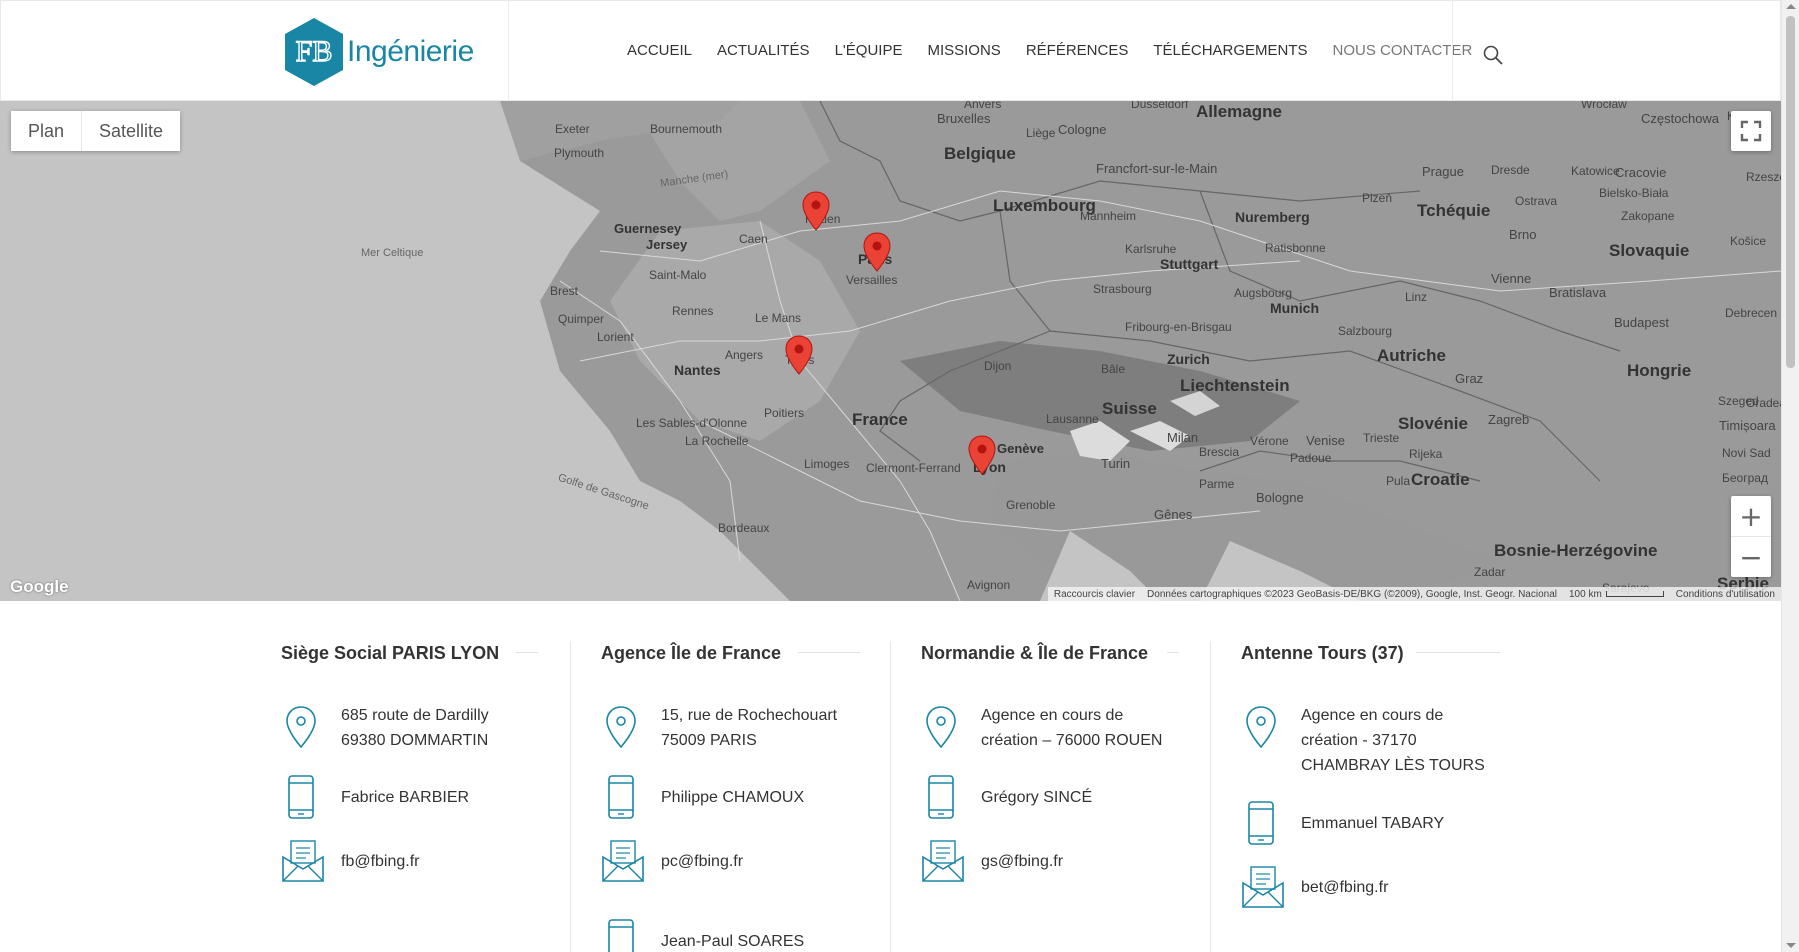  Describe the element at coordinates (744, 355) in the screenshot. I see `map-label: Angers` at that location.